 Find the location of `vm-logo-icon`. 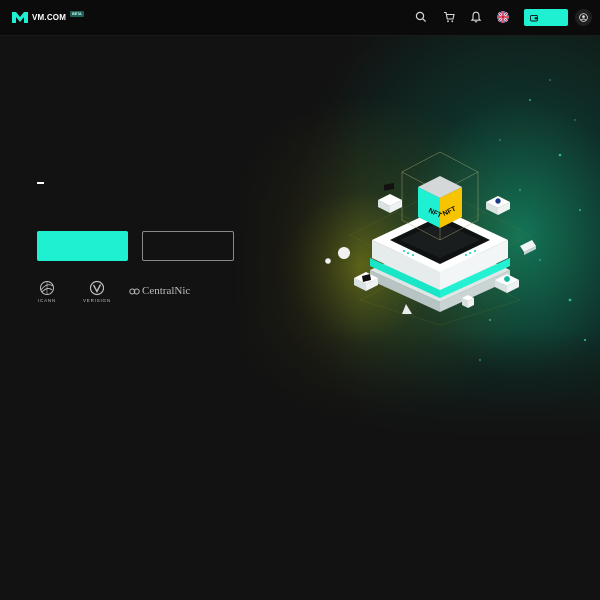

vm-logo-icon is located at coordinates (20, 17).